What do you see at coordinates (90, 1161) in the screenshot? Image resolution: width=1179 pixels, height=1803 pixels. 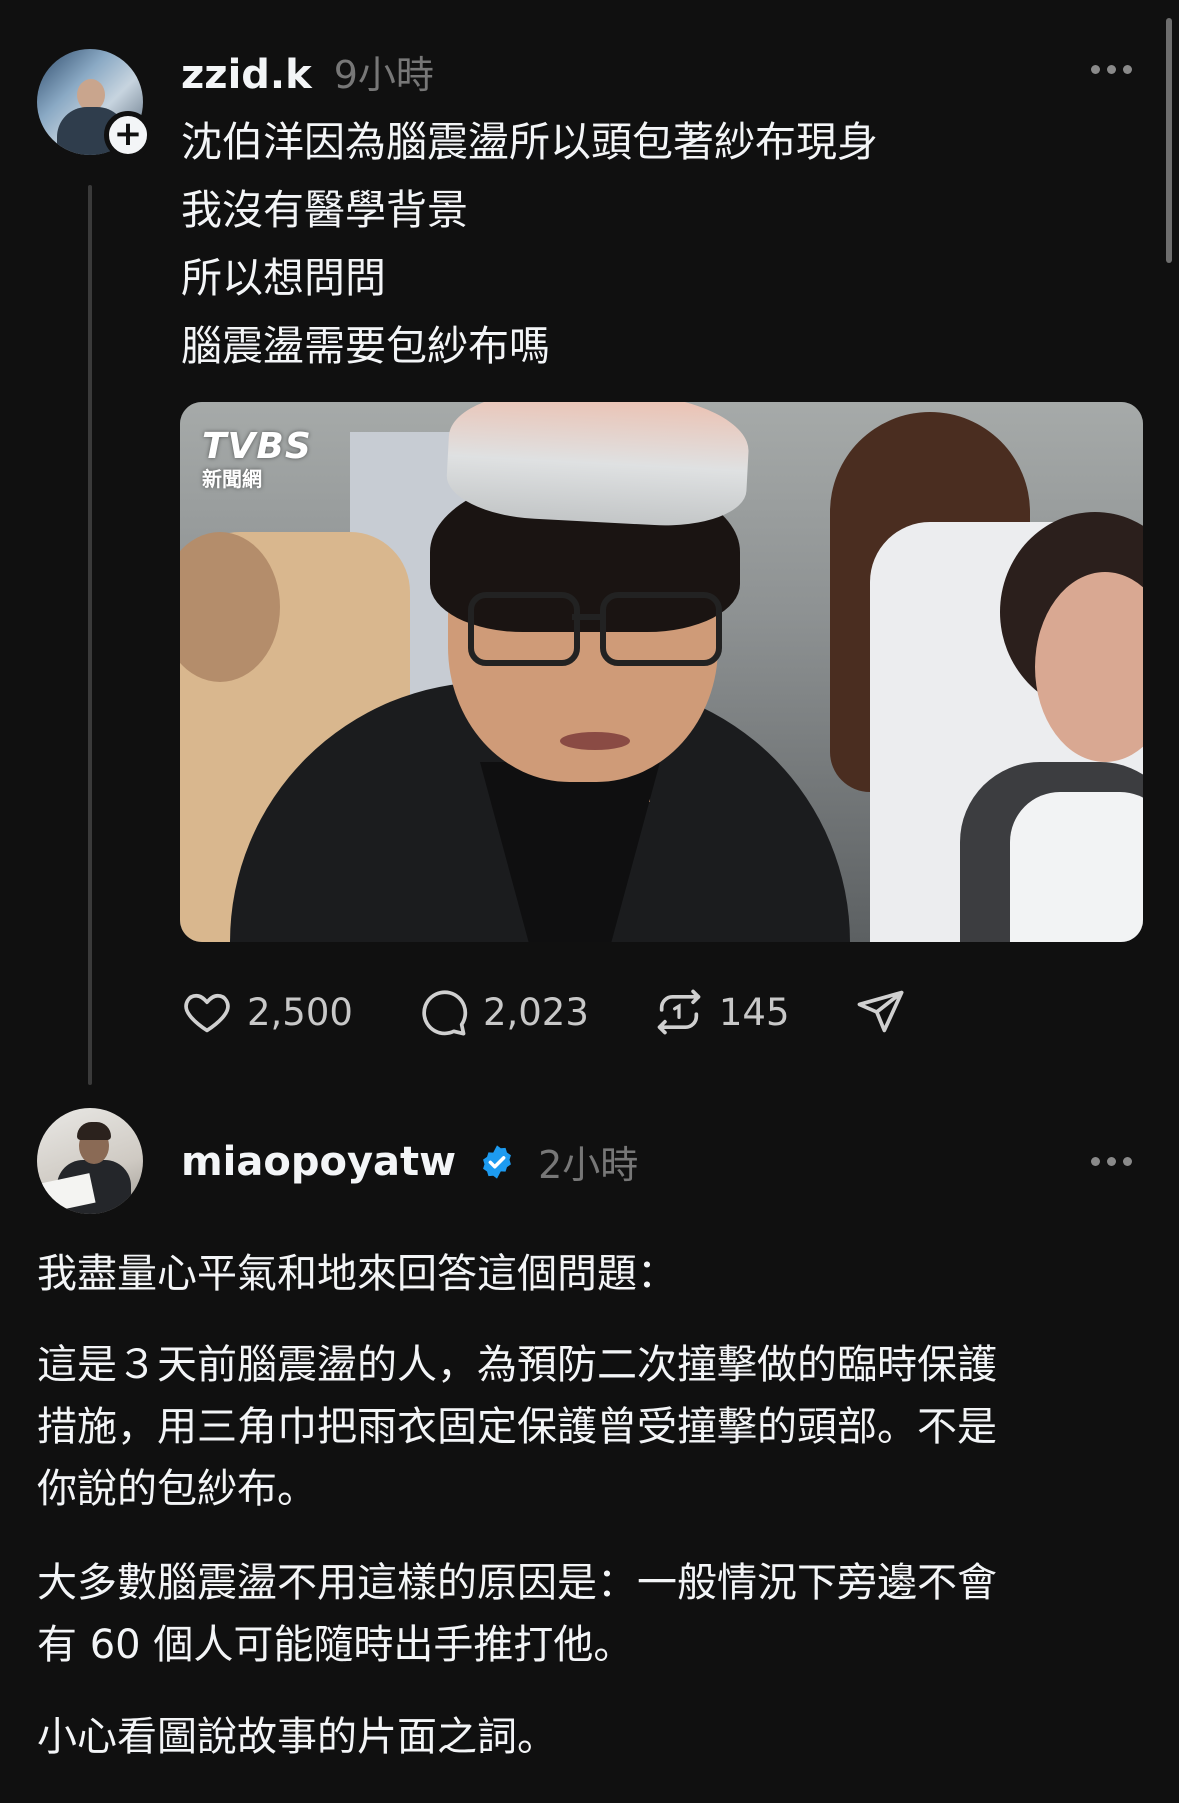 I see `avatar` at bounding box center [90, 1161].